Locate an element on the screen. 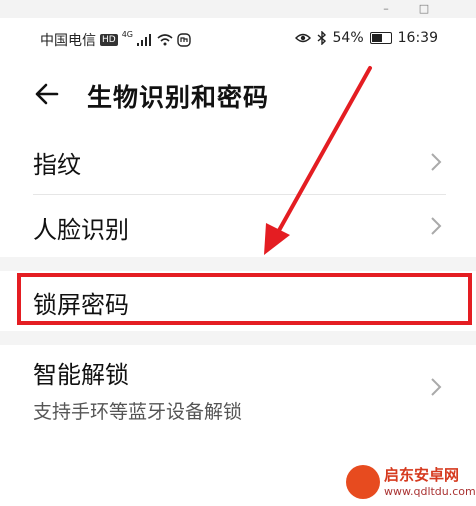  watermark: 启东安卓网 www.qdltdu.com is located at coordinates (408, 482).